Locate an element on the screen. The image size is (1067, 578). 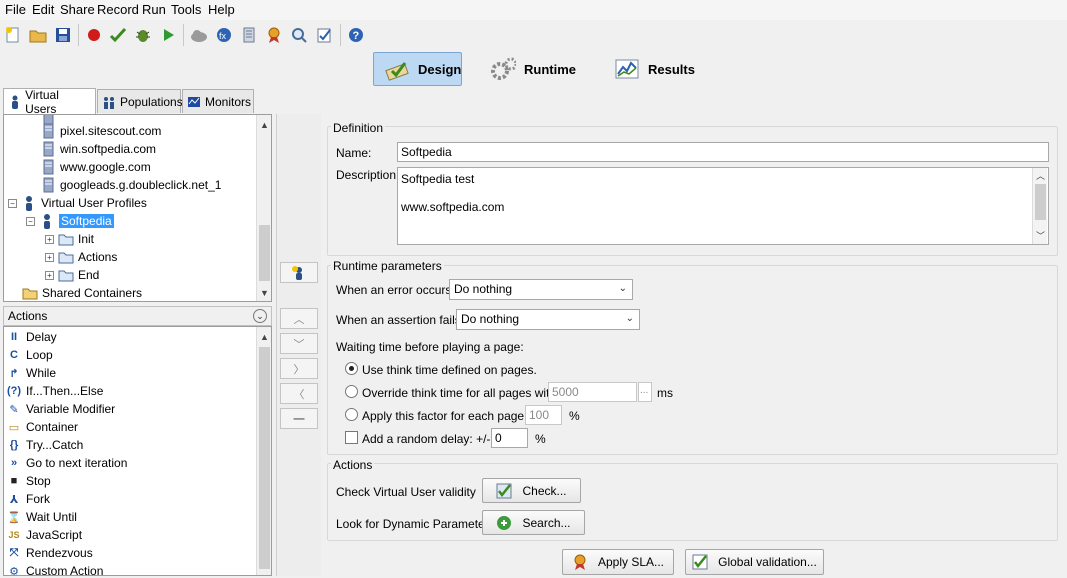
apply-factor-radio is located at coordinates (351, 414).